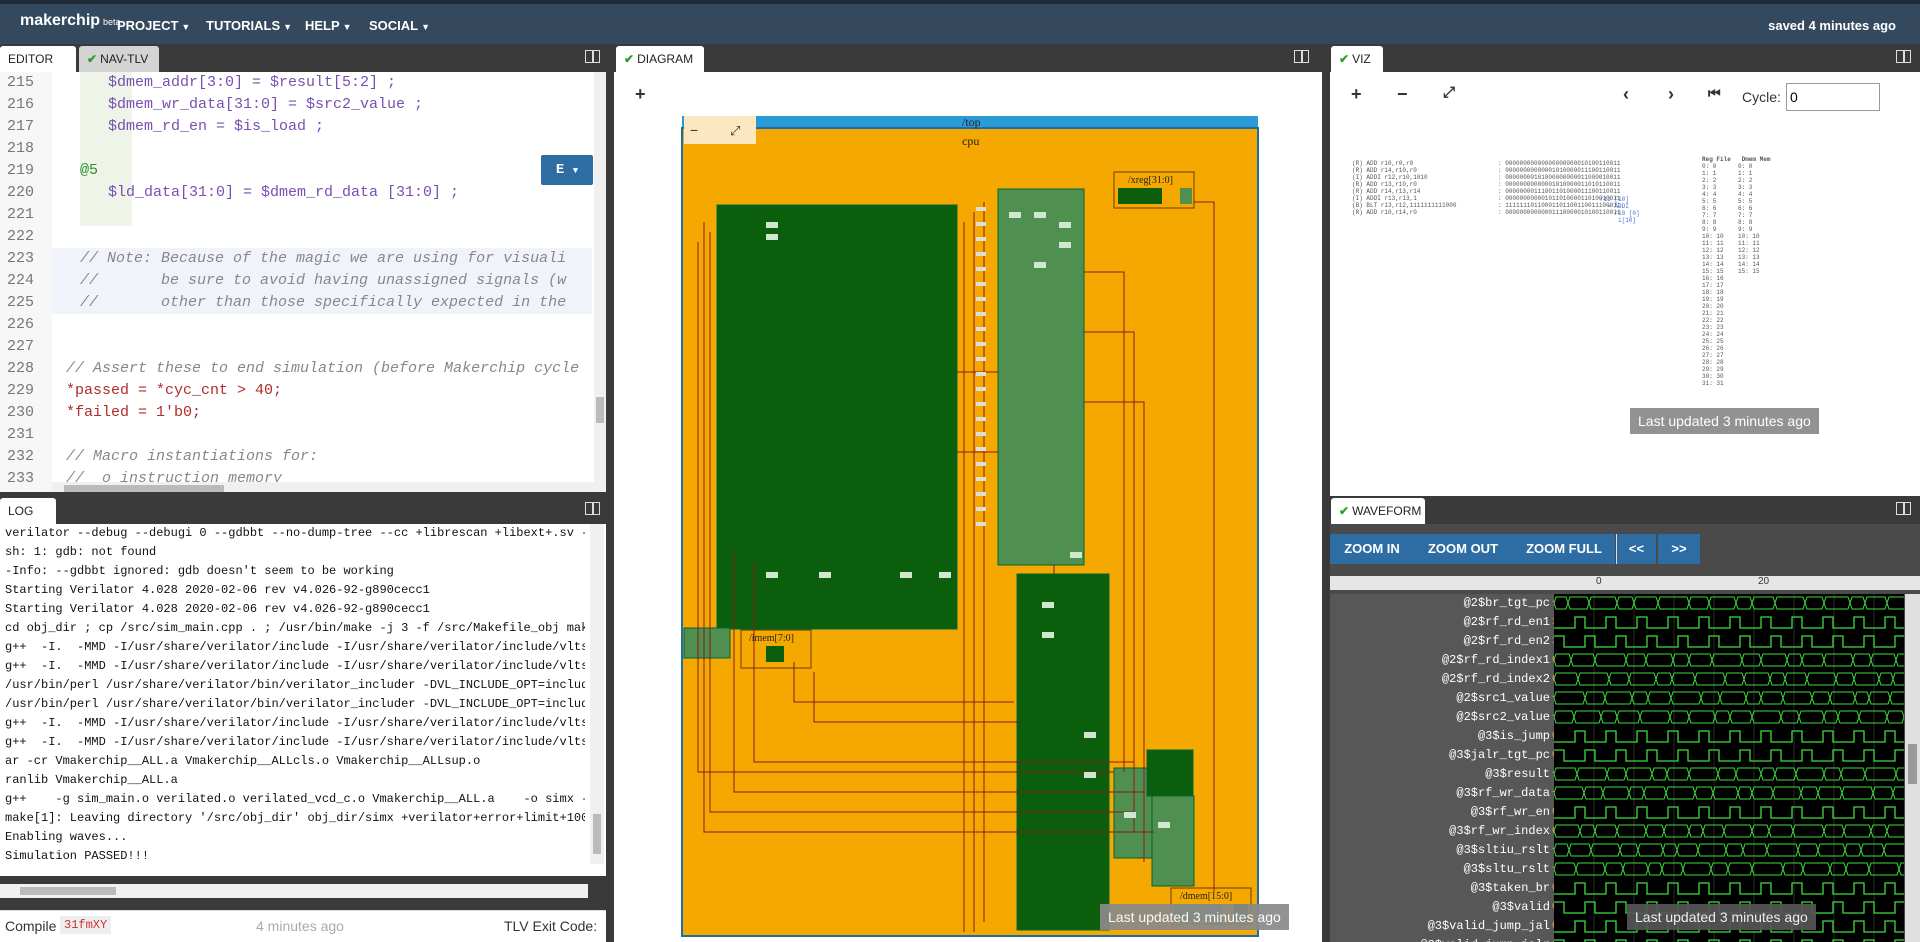  What do you see at coordinates (660, 59) in the screenshot?
I see `tab-diagram: ✔ DIAGRAM` at bounding box center [660, 59].